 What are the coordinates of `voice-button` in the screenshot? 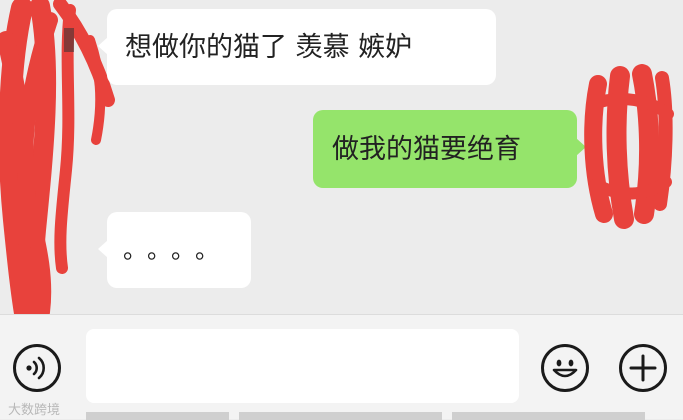 It's located at (37, 368).